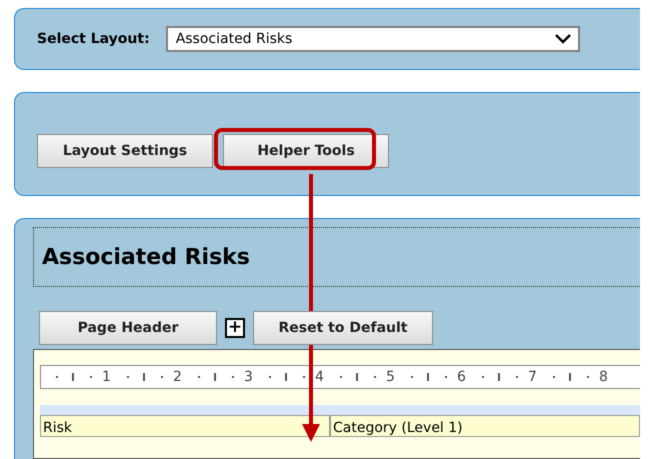 The image size is (662, 459). Describe the element at coordinates (249, 377) in the screenshot. I see `ruler-number: 3` at that location.